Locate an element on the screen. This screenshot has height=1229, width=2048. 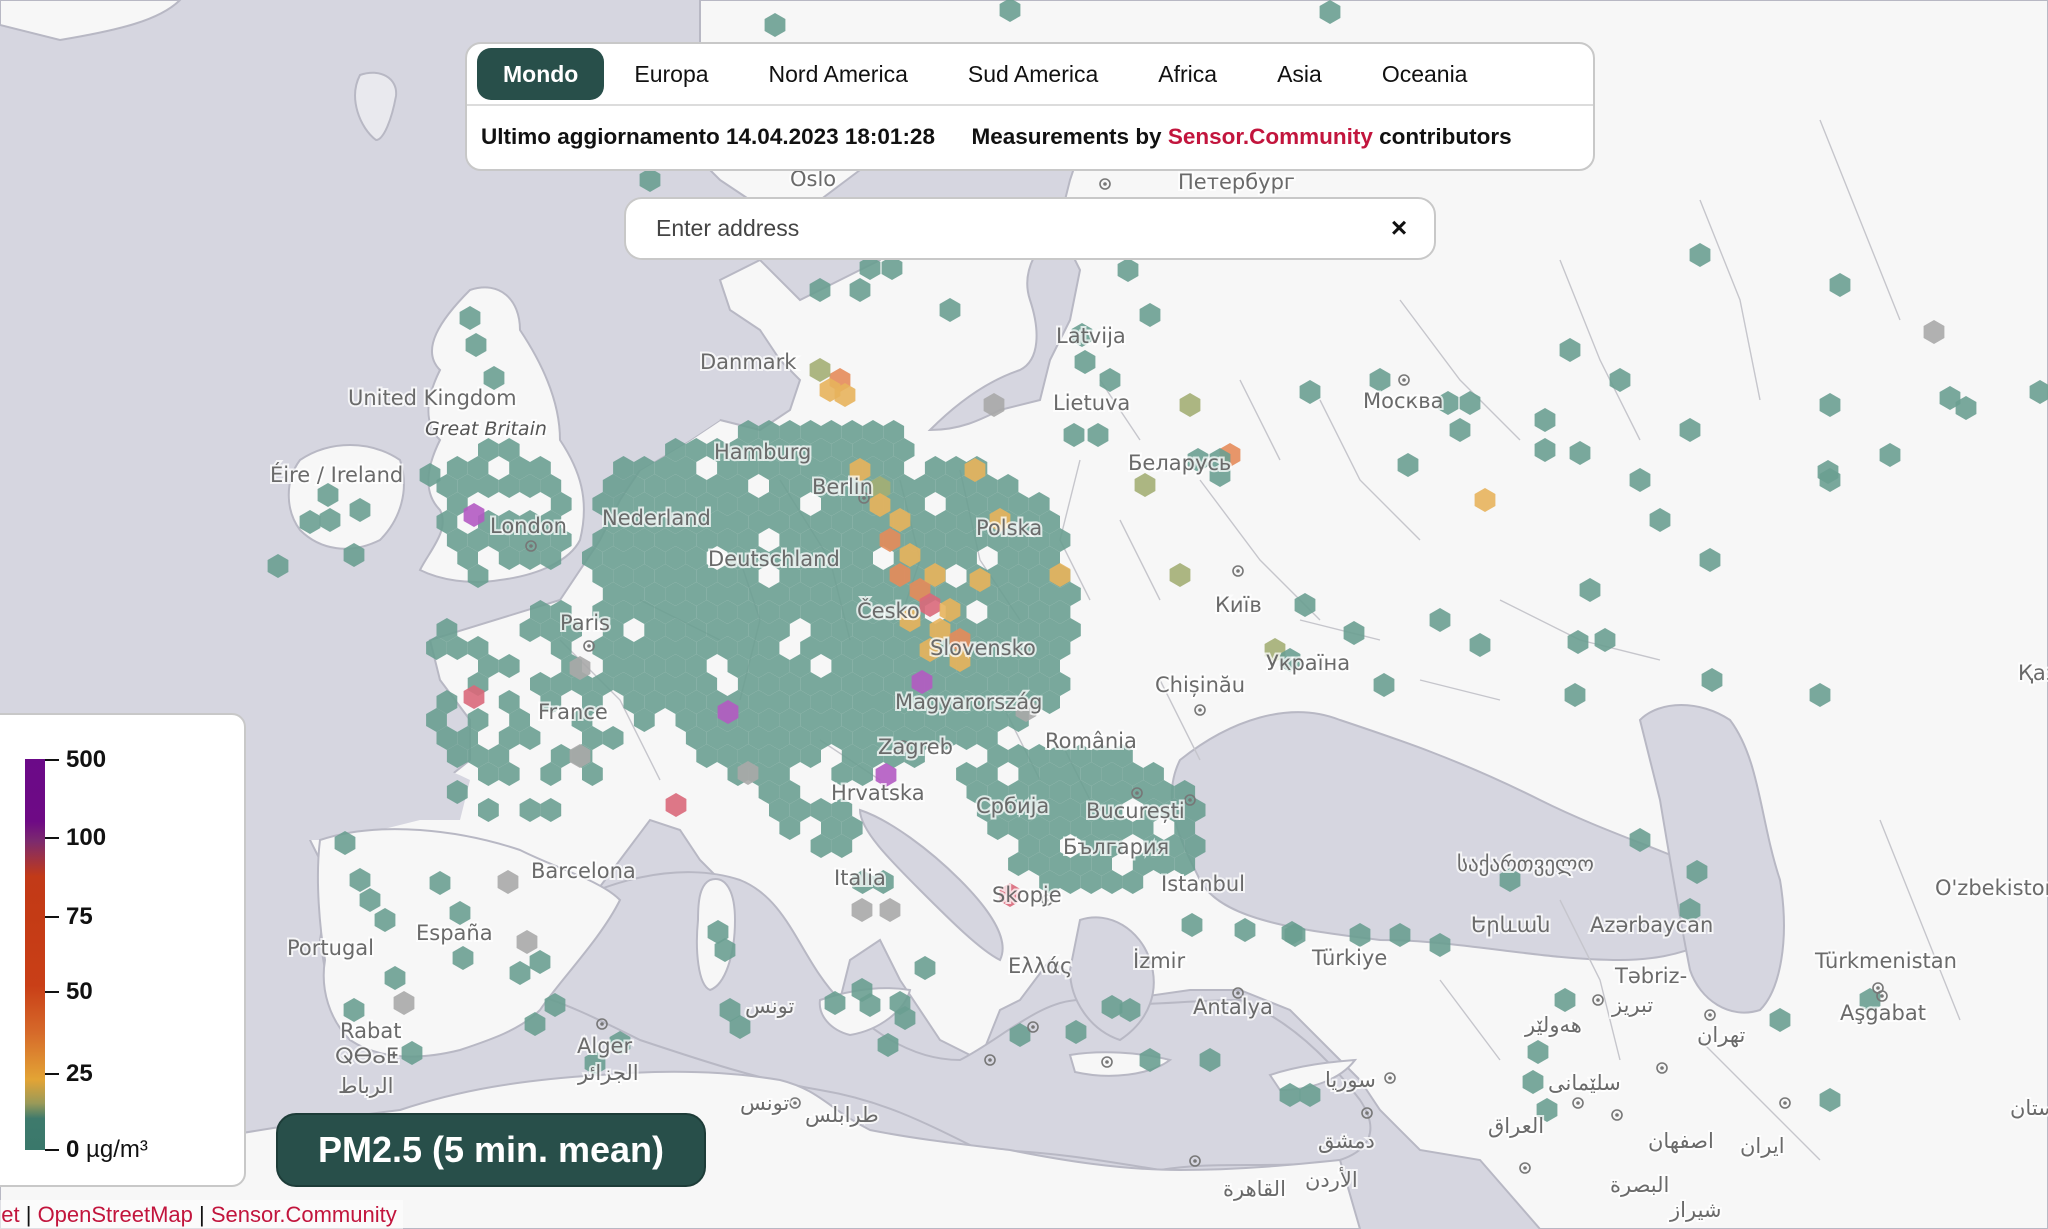
map-place-label: Deutschland is located at coordinates (774, 559).